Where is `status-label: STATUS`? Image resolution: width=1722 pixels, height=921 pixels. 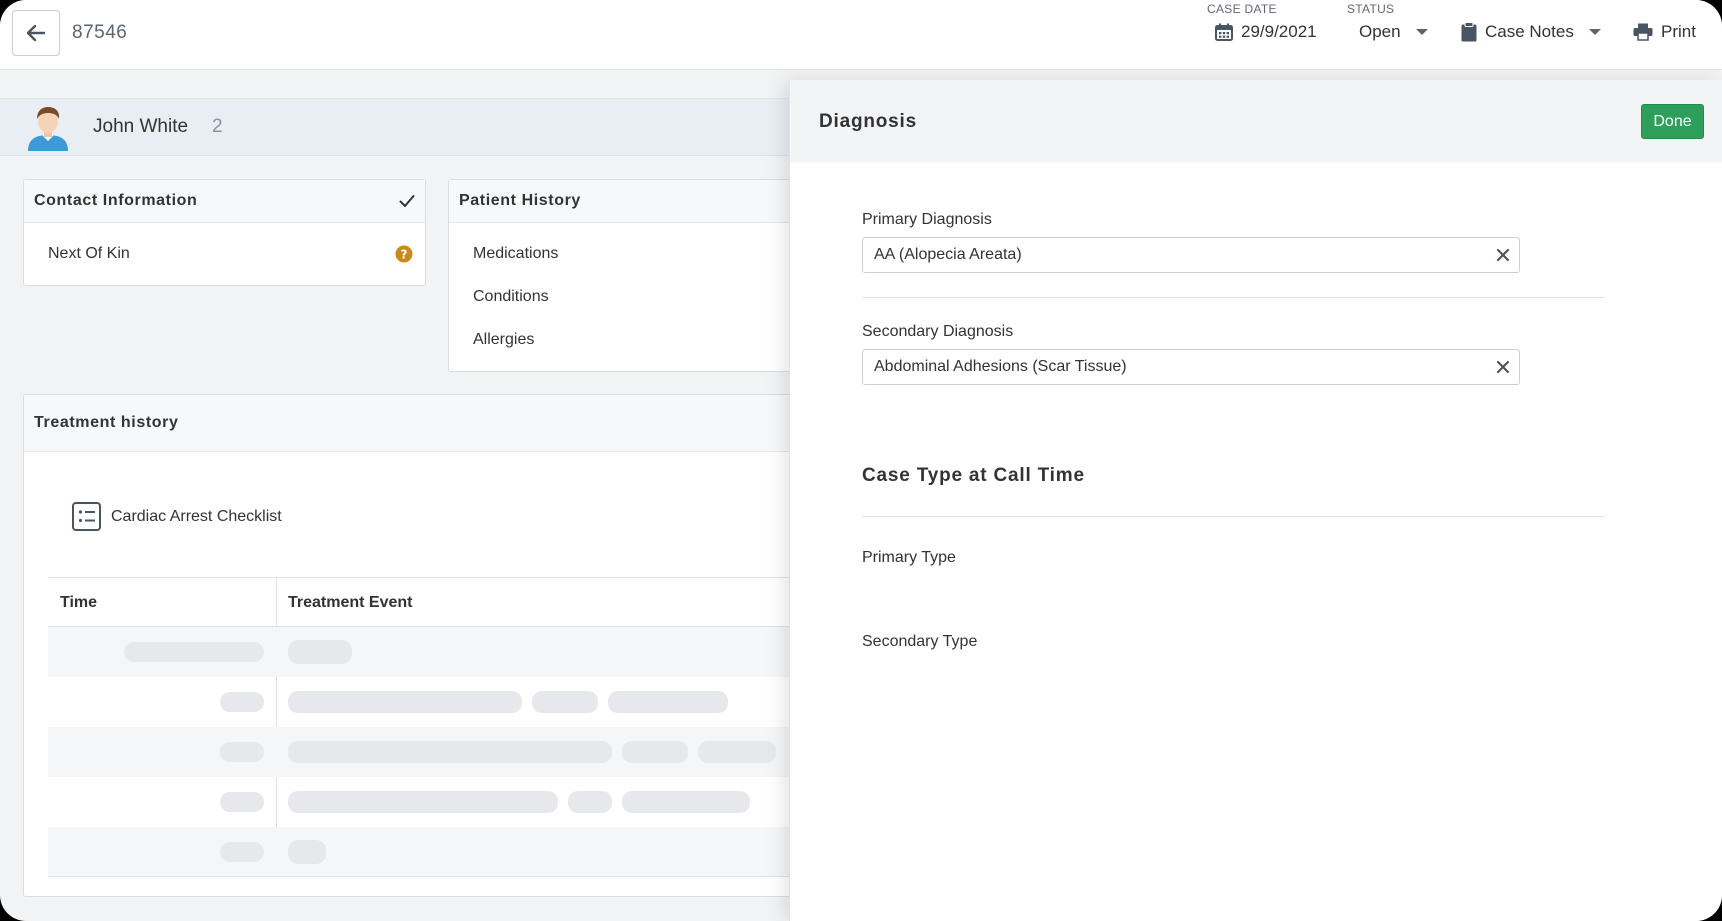
status-label: STATUS is located at coordinates (1371, 9).